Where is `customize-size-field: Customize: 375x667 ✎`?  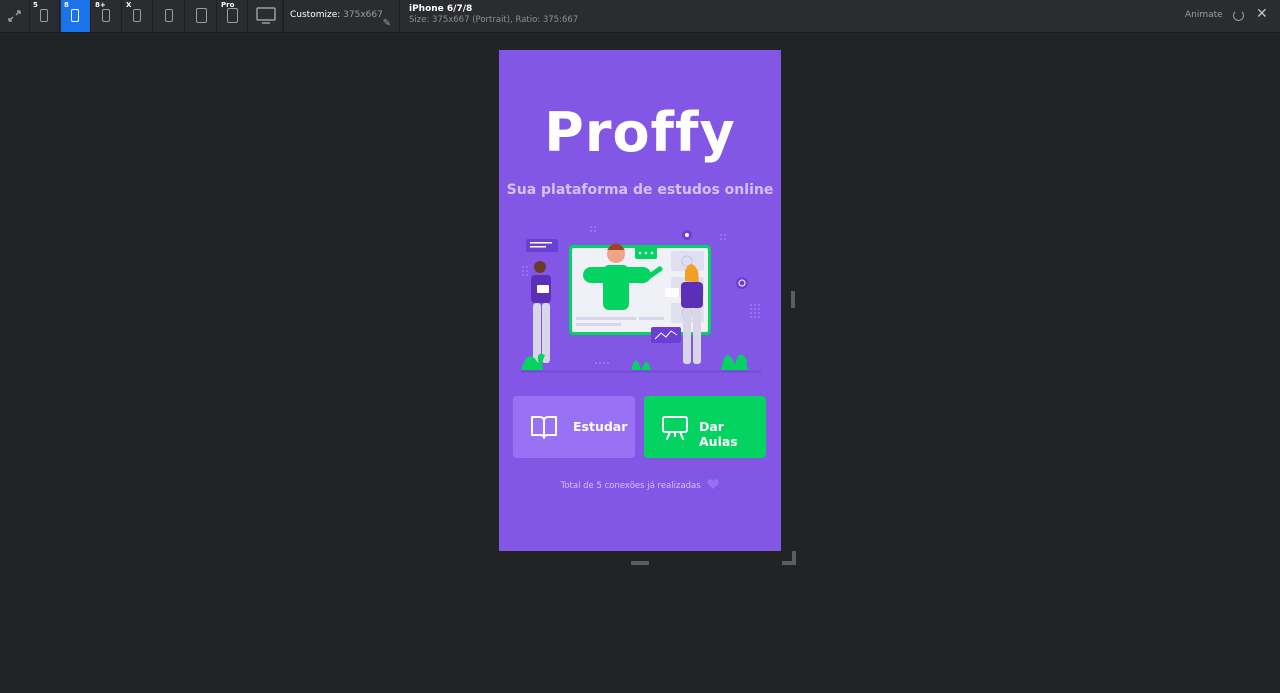 customize-size-field: Customize: 375x667 ✎ is located at coordinates (341, 16).